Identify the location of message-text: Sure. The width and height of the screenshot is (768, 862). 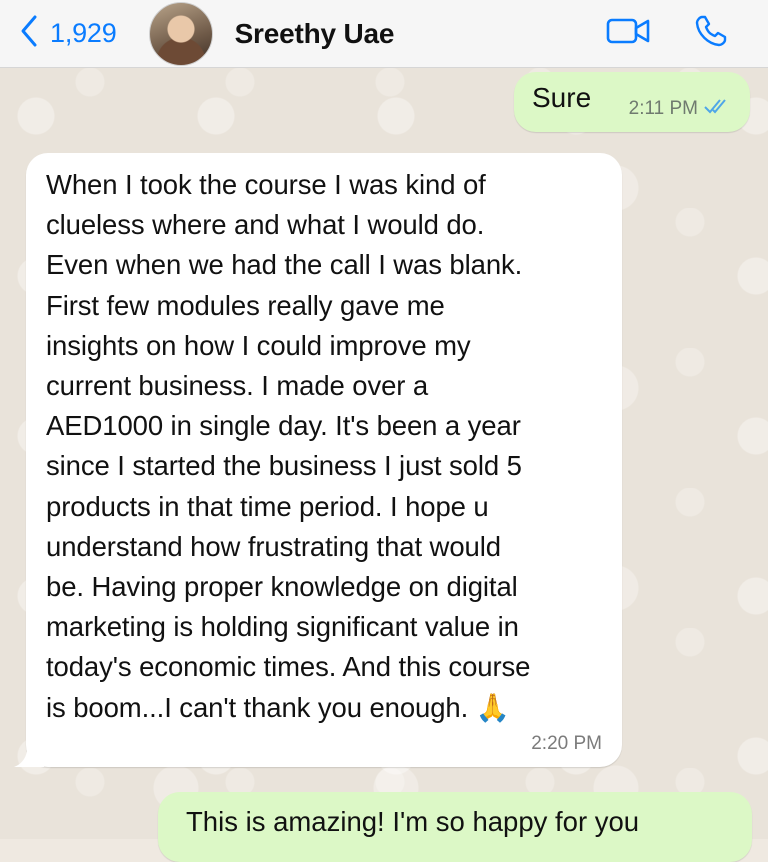
(562, 97).